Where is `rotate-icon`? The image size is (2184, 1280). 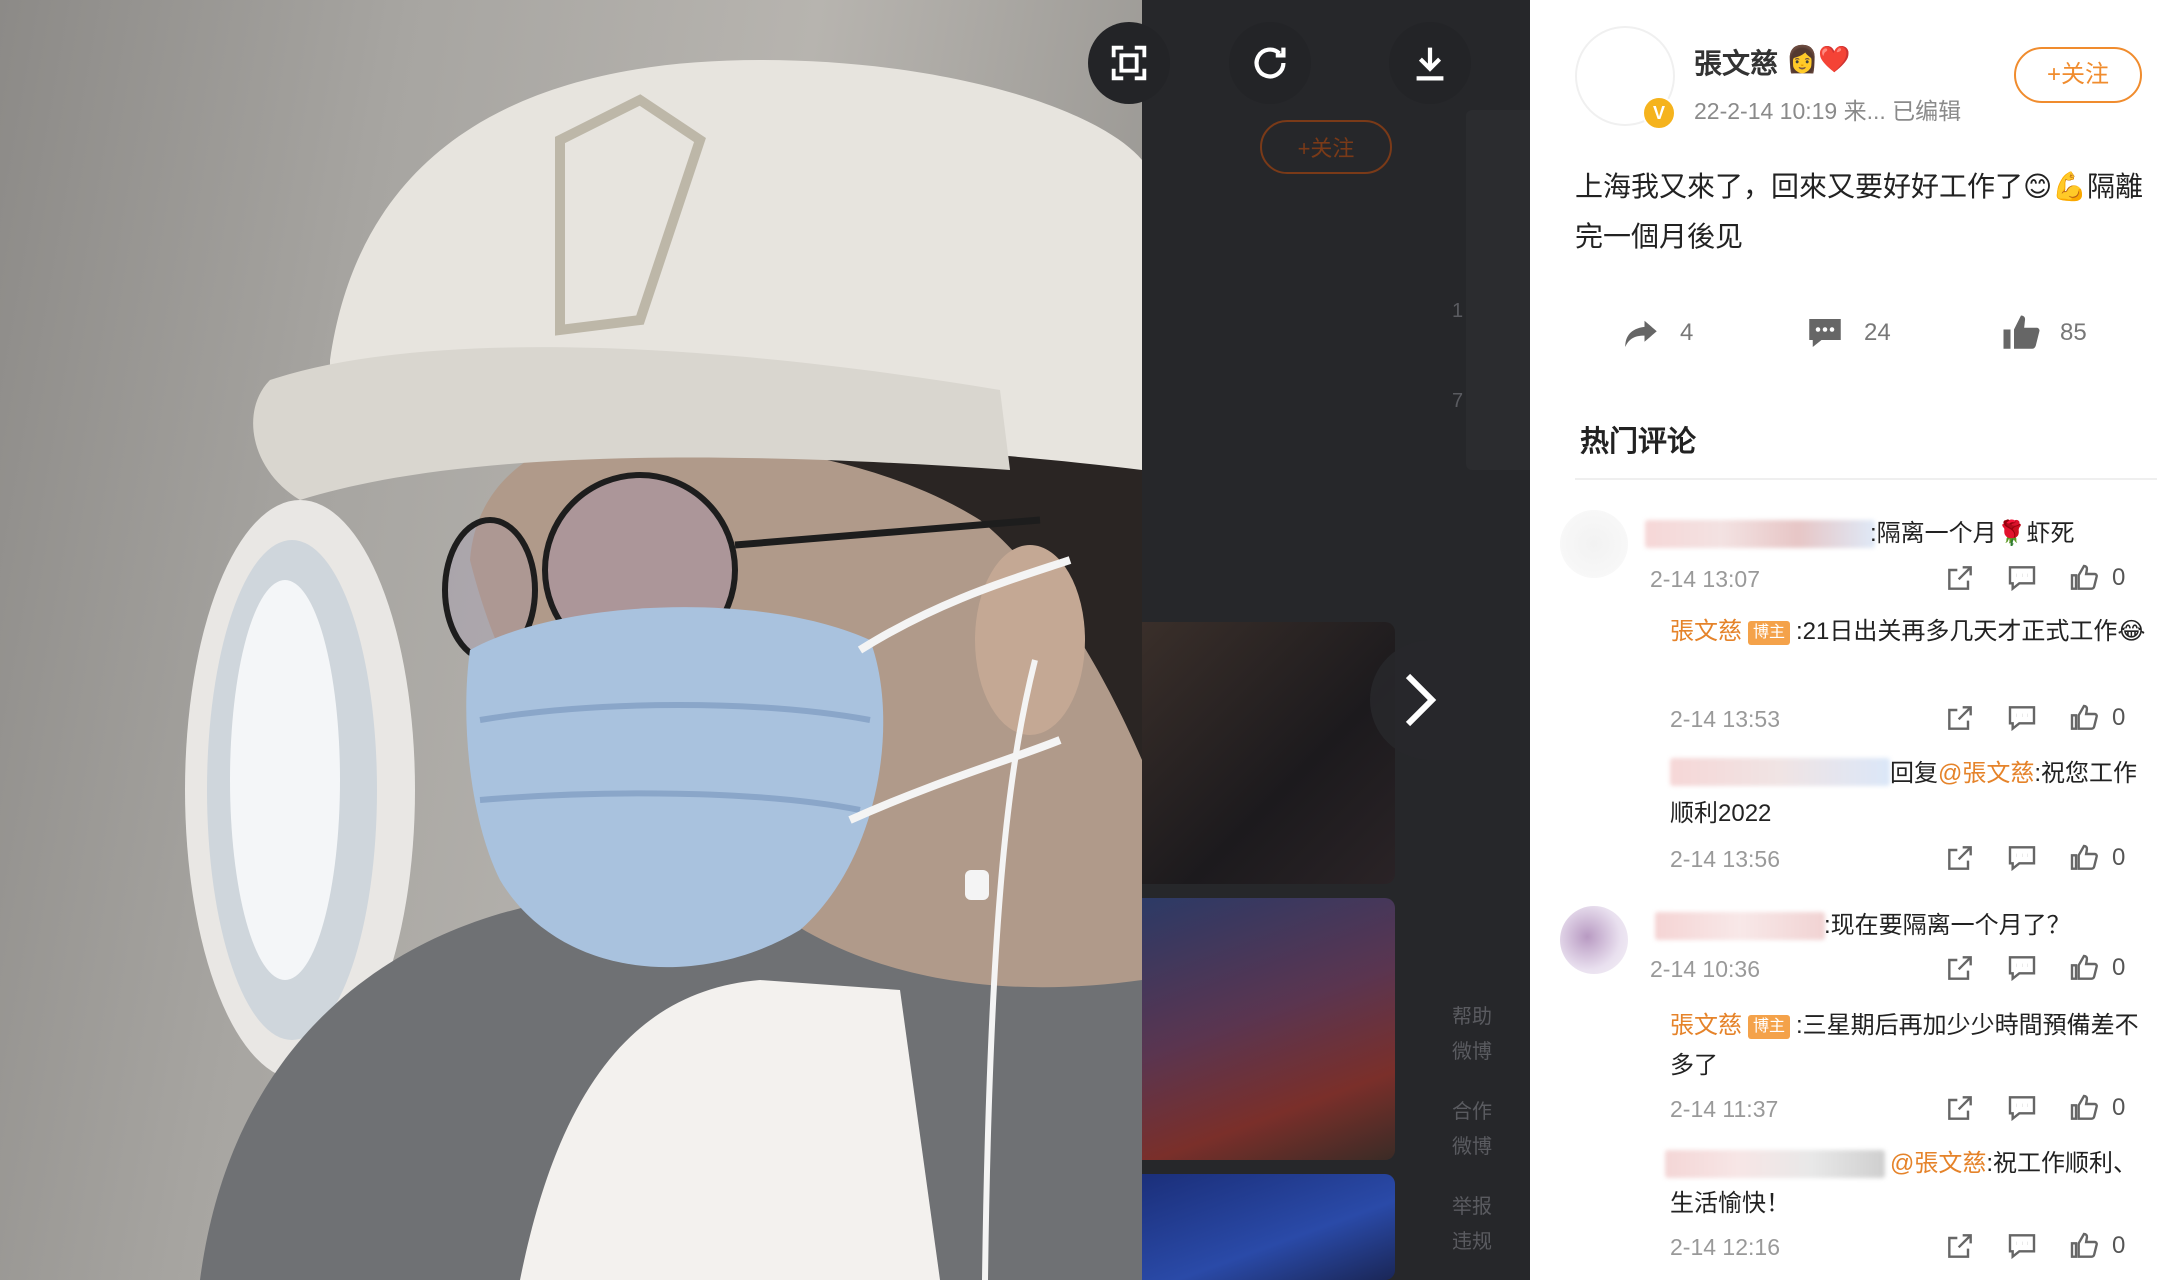
rotate-icon is located at coordinates (1270, 63).